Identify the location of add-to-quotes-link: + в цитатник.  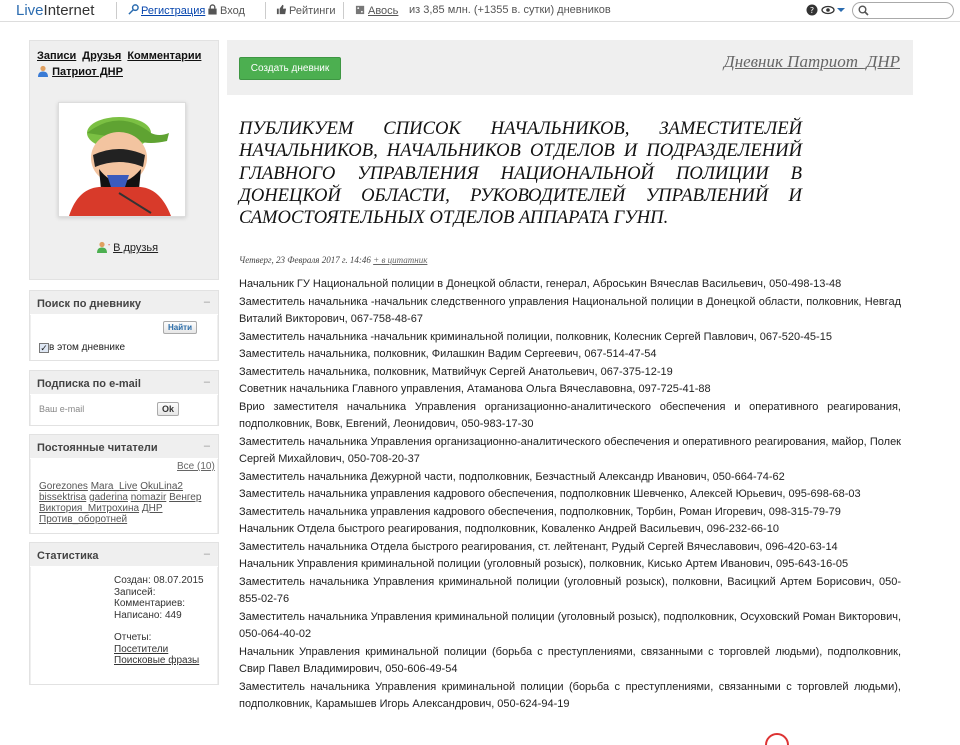
(400, 260).